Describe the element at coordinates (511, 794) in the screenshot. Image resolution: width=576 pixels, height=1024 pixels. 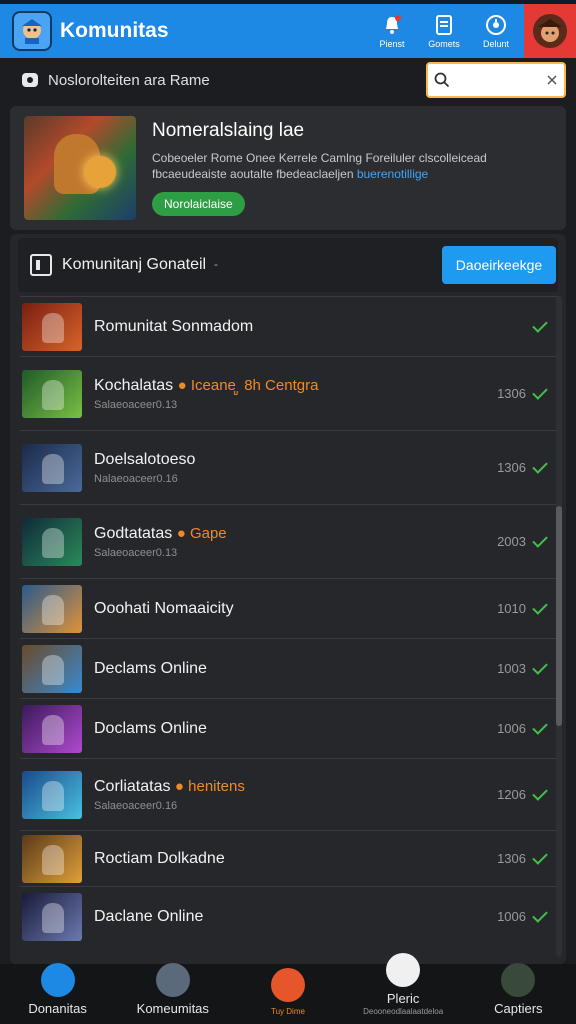
I see `member-count: 1206` at that location.